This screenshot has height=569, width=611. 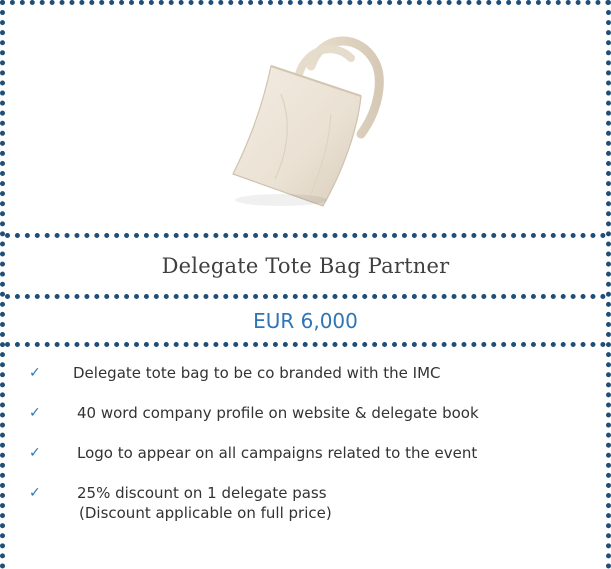 I want to click on tote-bag-image, so click(x=307, y=121).